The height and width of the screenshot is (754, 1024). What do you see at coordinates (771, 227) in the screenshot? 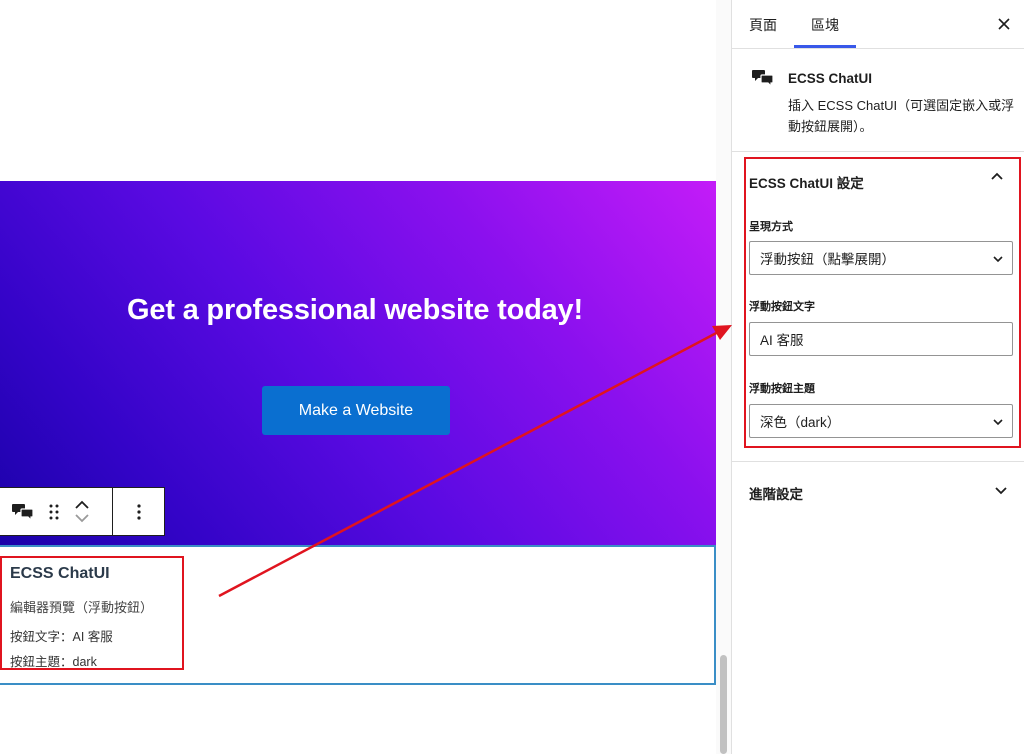
I see `display-mode-label: 呈現方式` at bounding box center [771, 227].